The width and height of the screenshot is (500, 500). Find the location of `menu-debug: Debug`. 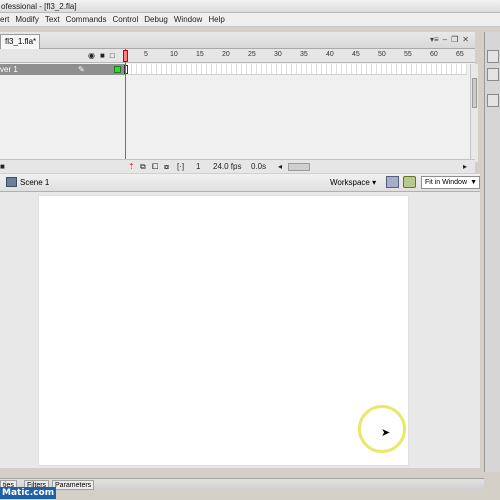

menu-debug: Debug is located at coordinates (156, 19).